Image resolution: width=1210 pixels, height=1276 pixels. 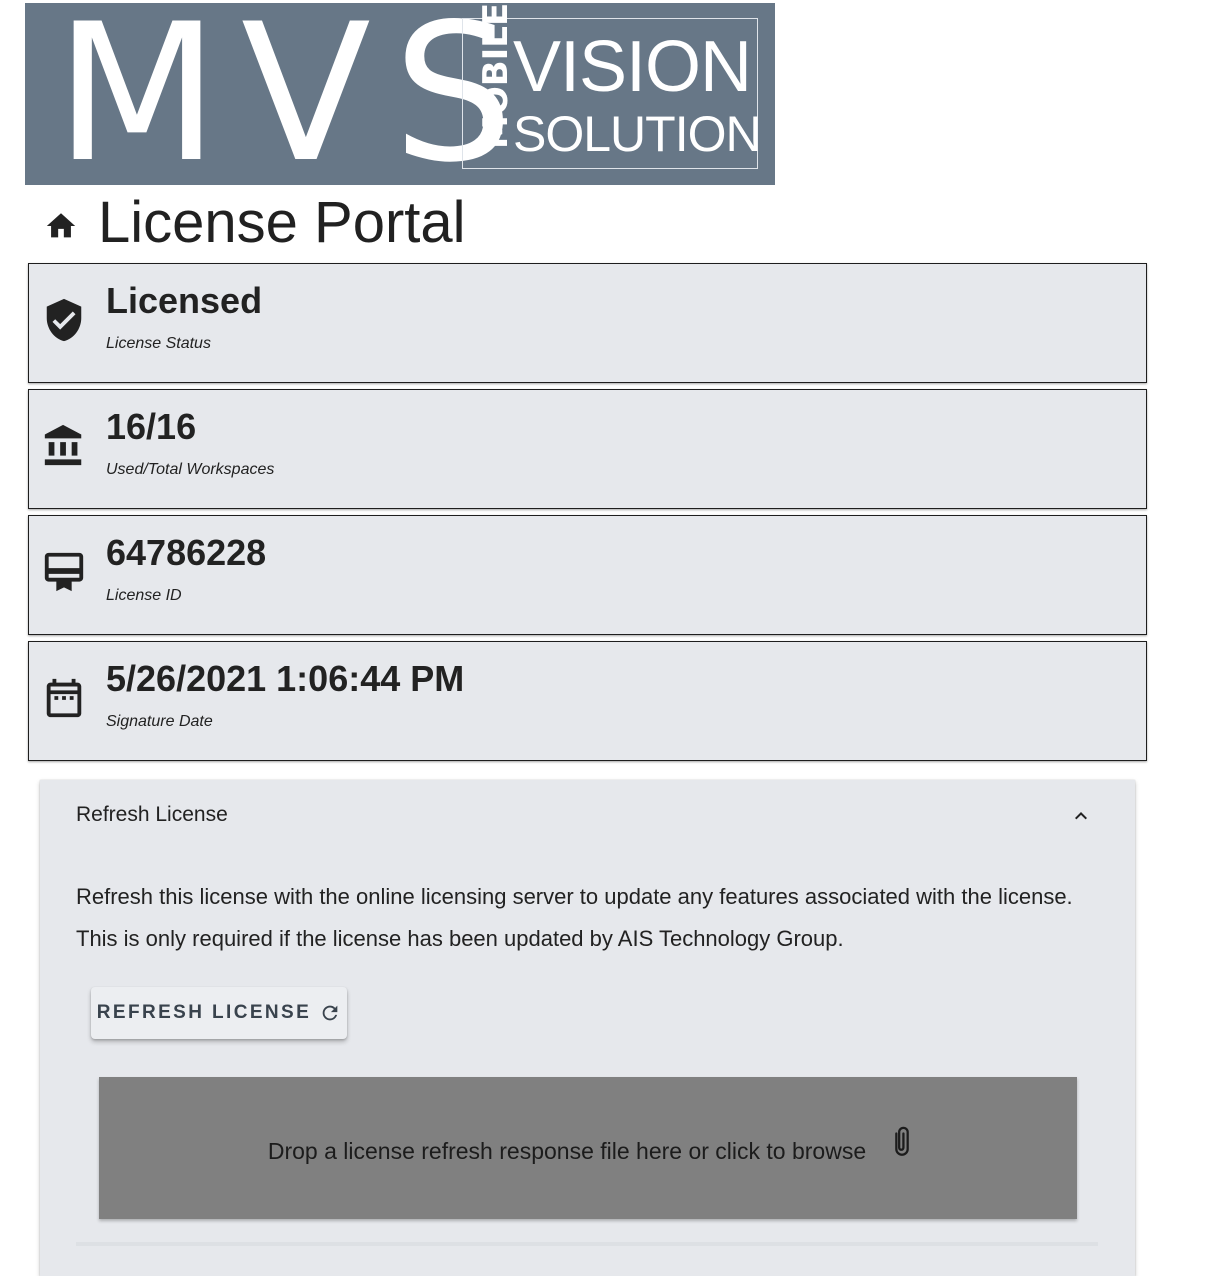 What do you see at coordinates (587, 815) in the screenshot?
I see `refresh-license-panel-header: Refresh License` at bounding box center [587, 815].